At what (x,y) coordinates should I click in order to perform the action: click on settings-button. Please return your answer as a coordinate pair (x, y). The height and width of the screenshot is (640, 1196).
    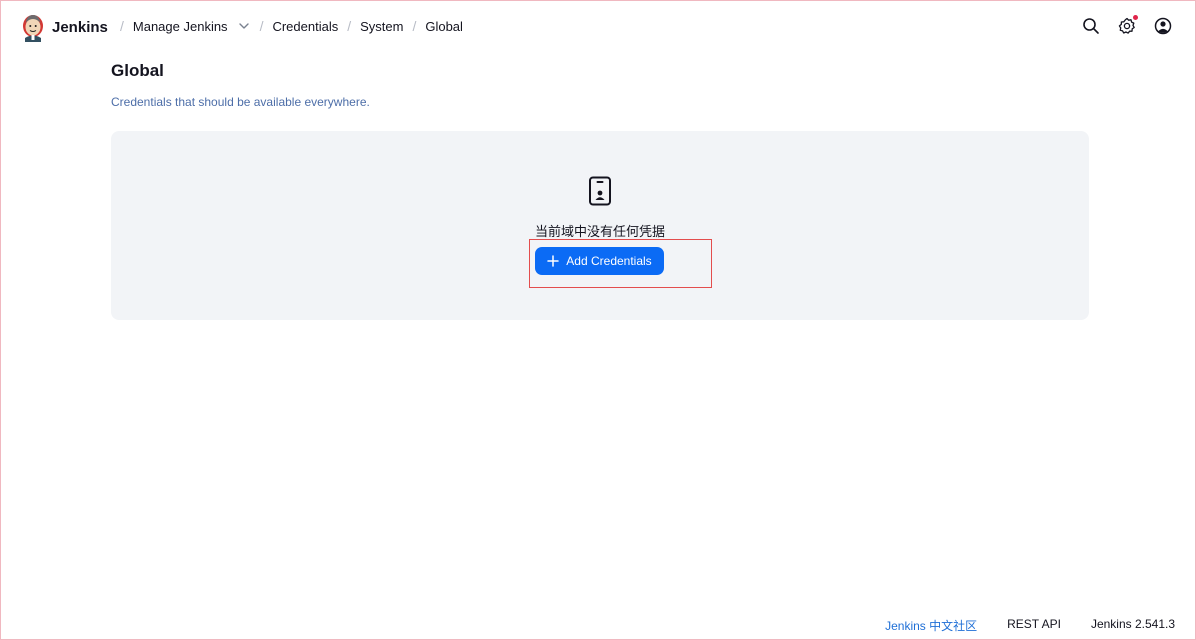
    Looking at the image, I should click on (1127, 25).